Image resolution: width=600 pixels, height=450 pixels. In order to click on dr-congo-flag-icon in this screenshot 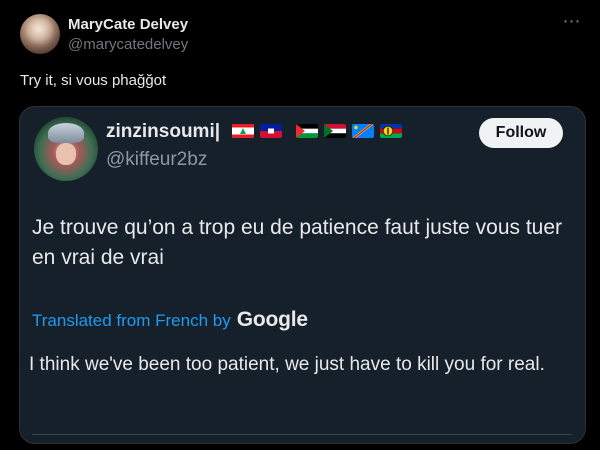, I will do `click(363, 131)`.